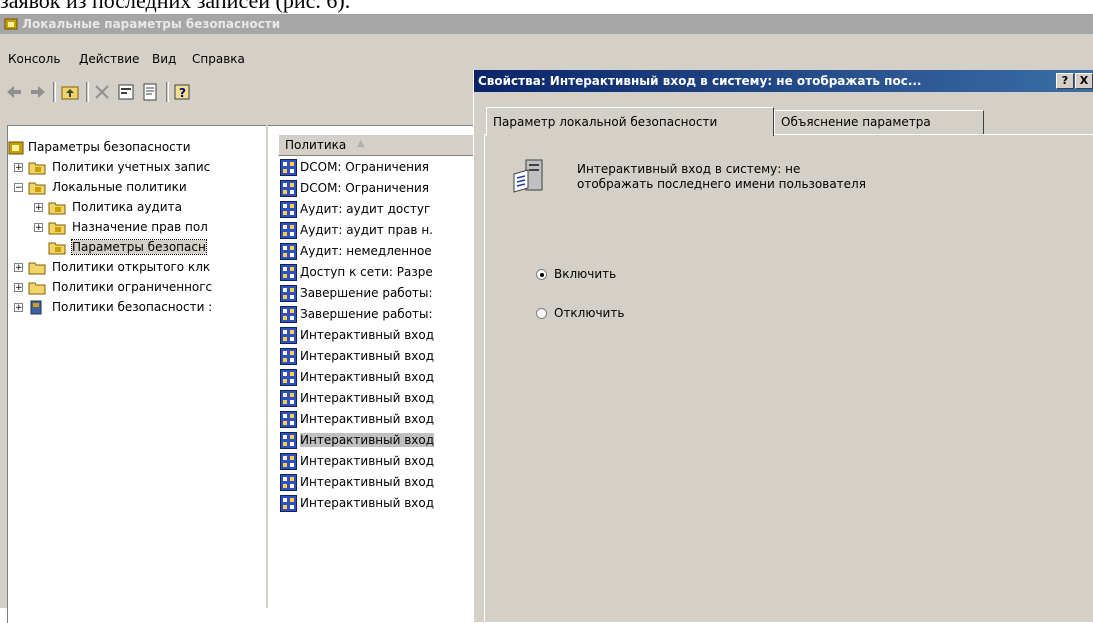  I want to click on security-settings-icon, so click(16, 148).